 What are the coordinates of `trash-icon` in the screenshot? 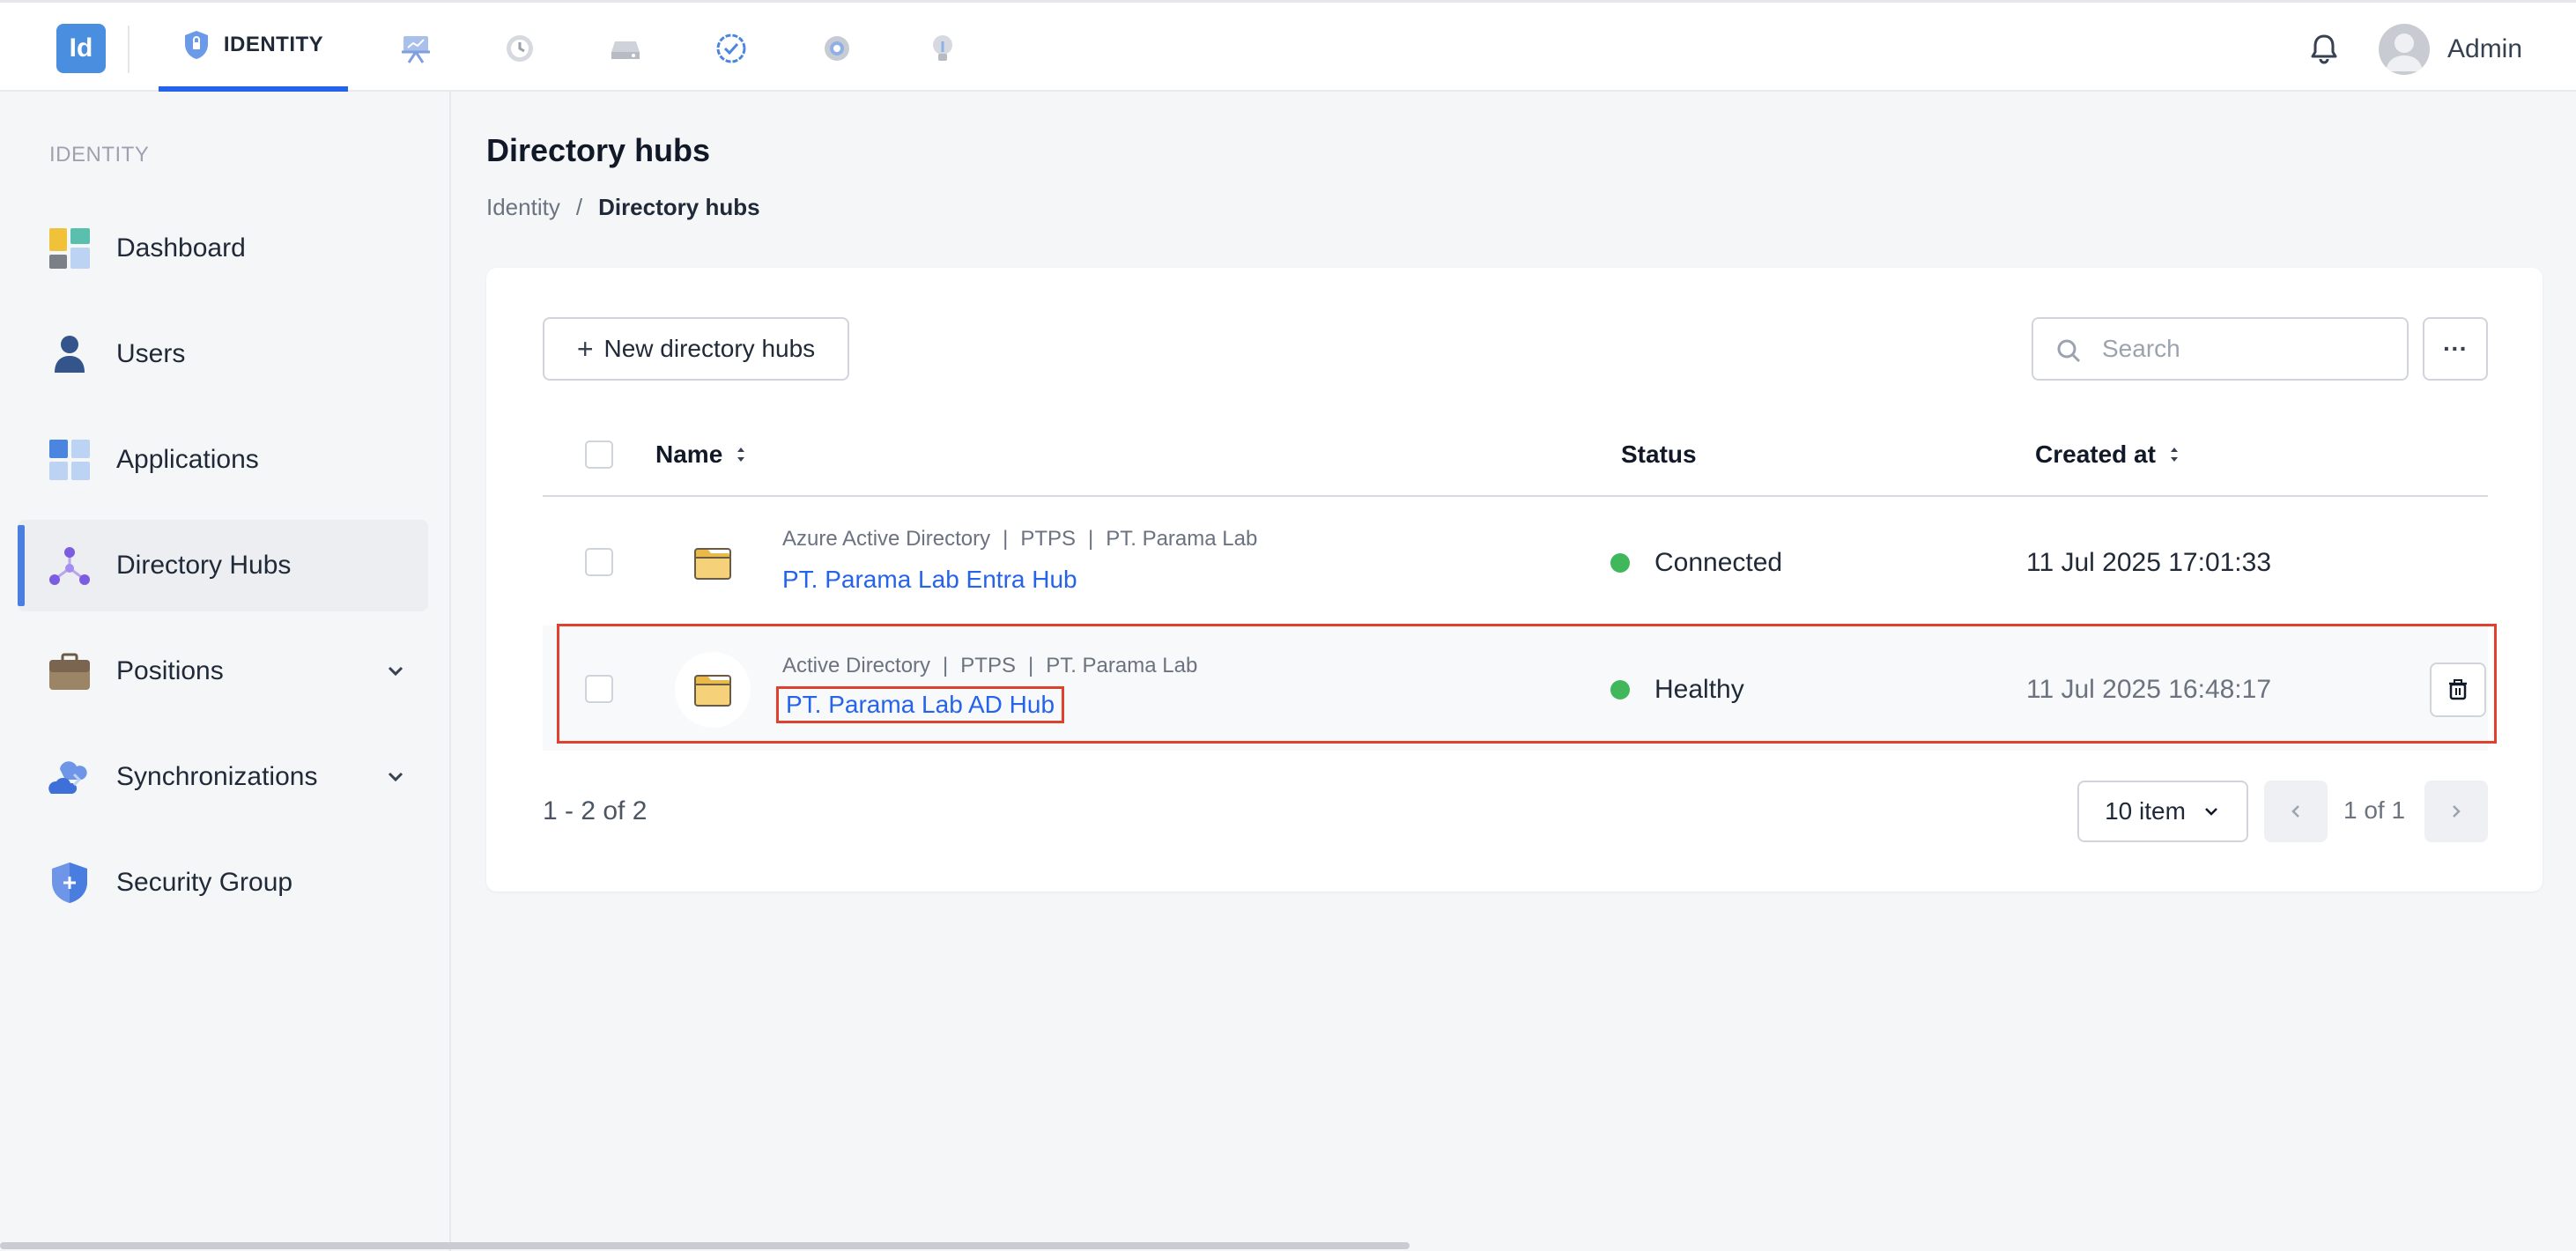 It's located at (2458, 689).